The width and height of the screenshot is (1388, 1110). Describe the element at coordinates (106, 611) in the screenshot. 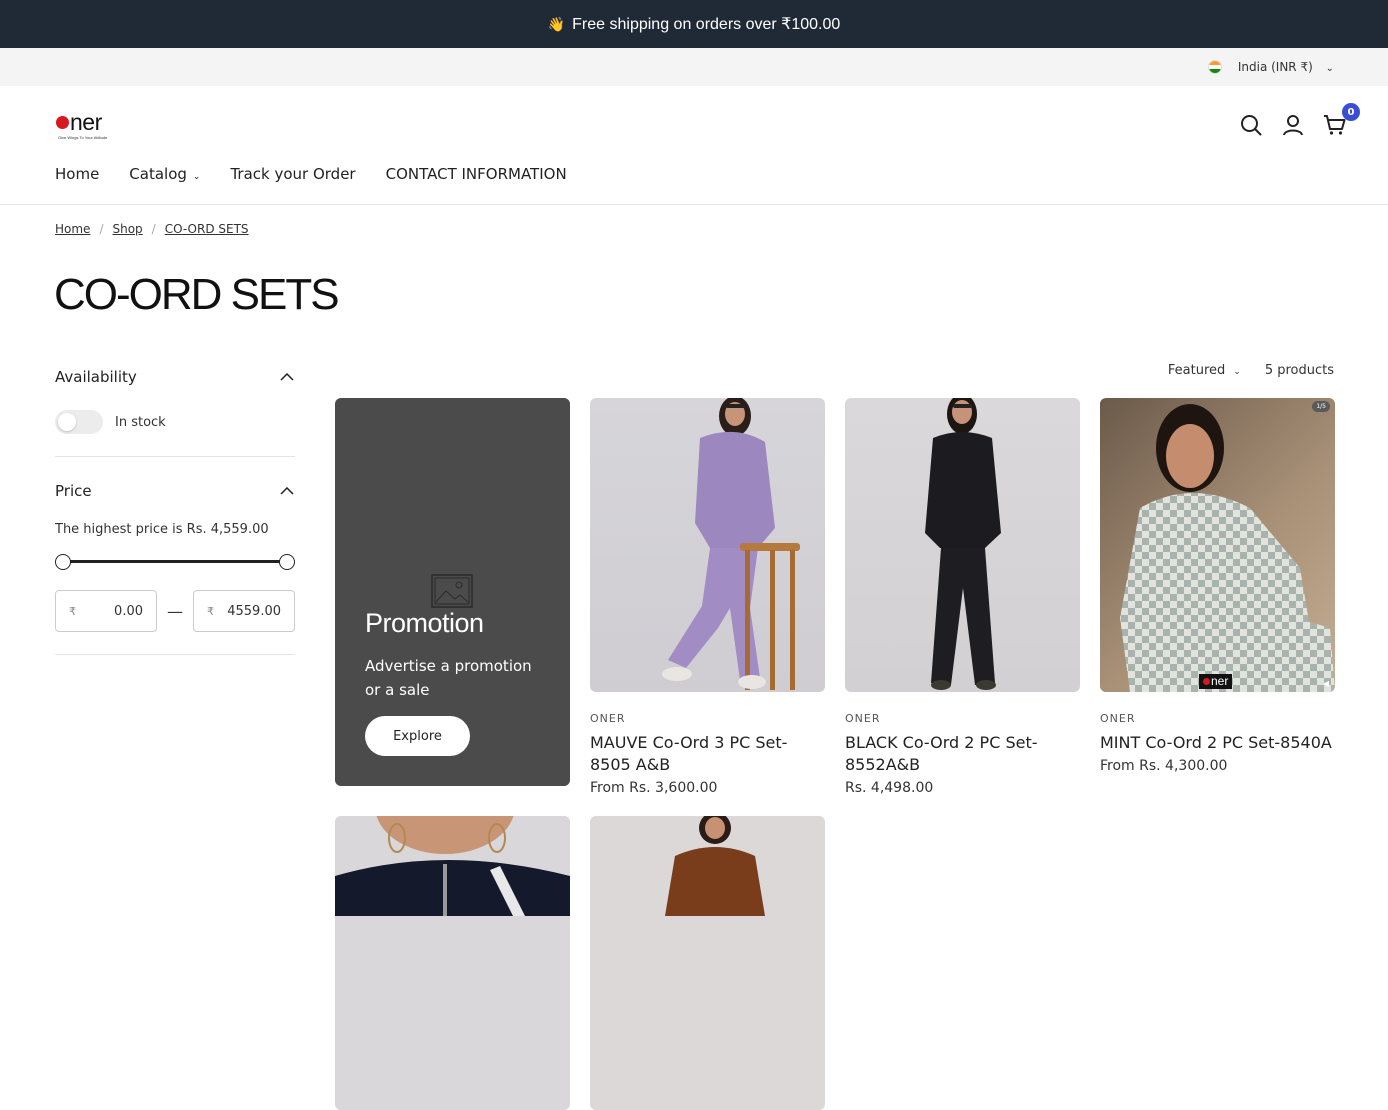

I see `price-min-input: ₹ 0.00` at that location.